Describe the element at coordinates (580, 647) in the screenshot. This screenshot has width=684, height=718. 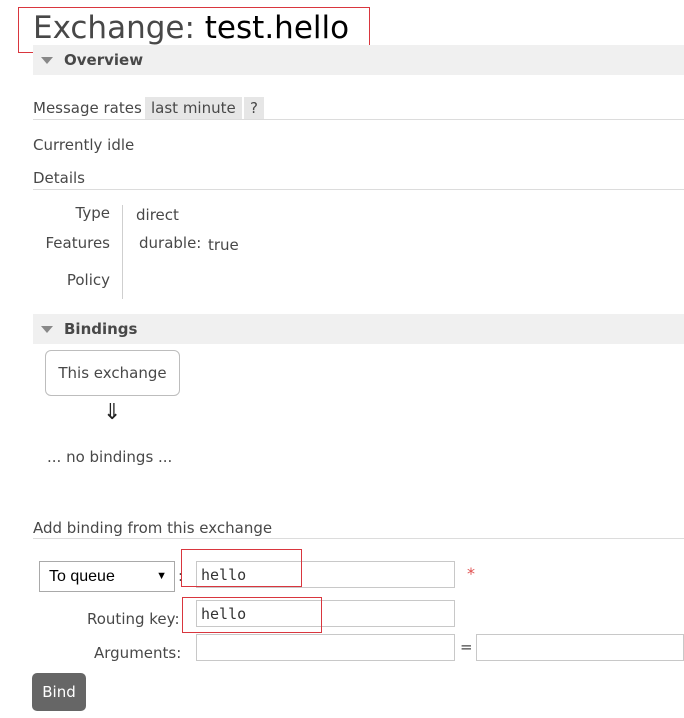
I see `argument-value-input` at that location.